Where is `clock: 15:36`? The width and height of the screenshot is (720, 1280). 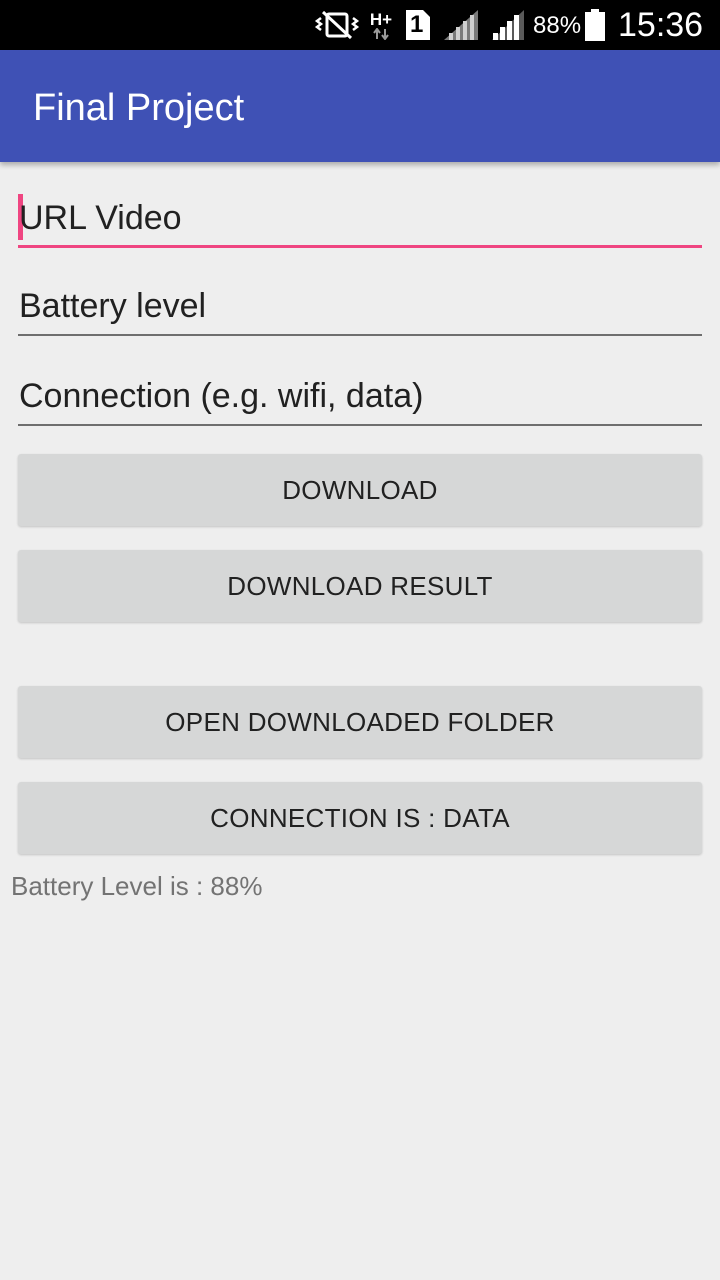
clock: 15:36 is located at coordinates (661, 25).